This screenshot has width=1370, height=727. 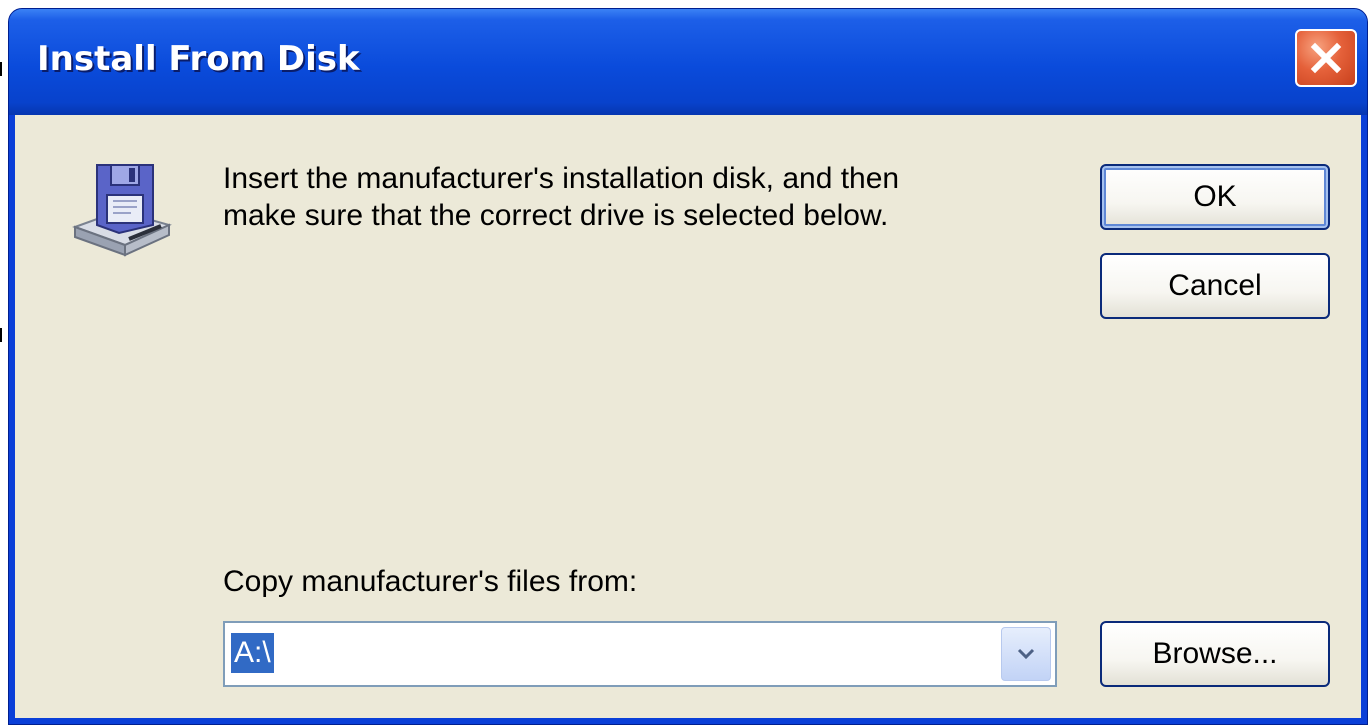 What do you see at coordinates (640, 654) in the screenshot?
I see `copy-from-path-combobox: A:\` at bounding box center [640, 654].